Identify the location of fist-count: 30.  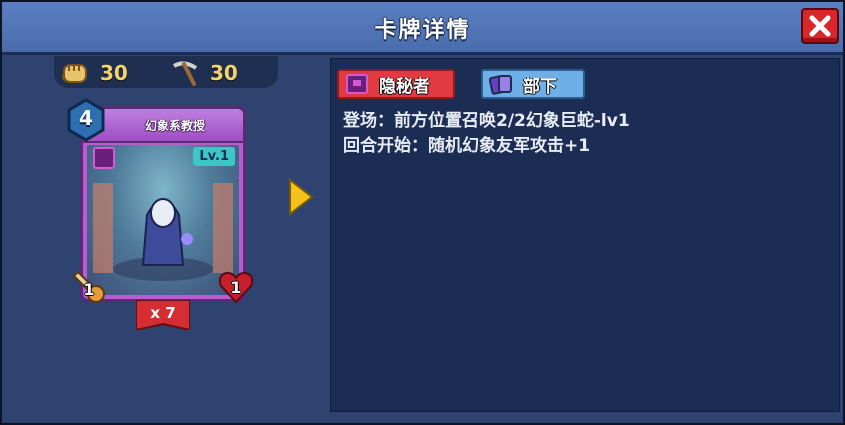
(114, 73).